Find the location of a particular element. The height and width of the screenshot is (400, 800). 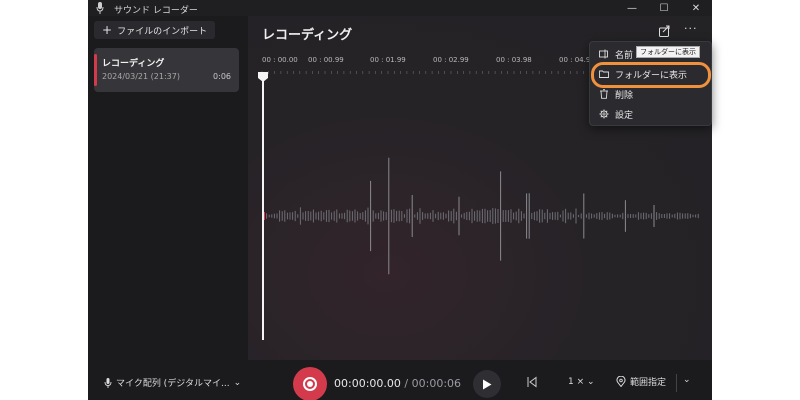

playhead-line is located at coordinates (263, 209).